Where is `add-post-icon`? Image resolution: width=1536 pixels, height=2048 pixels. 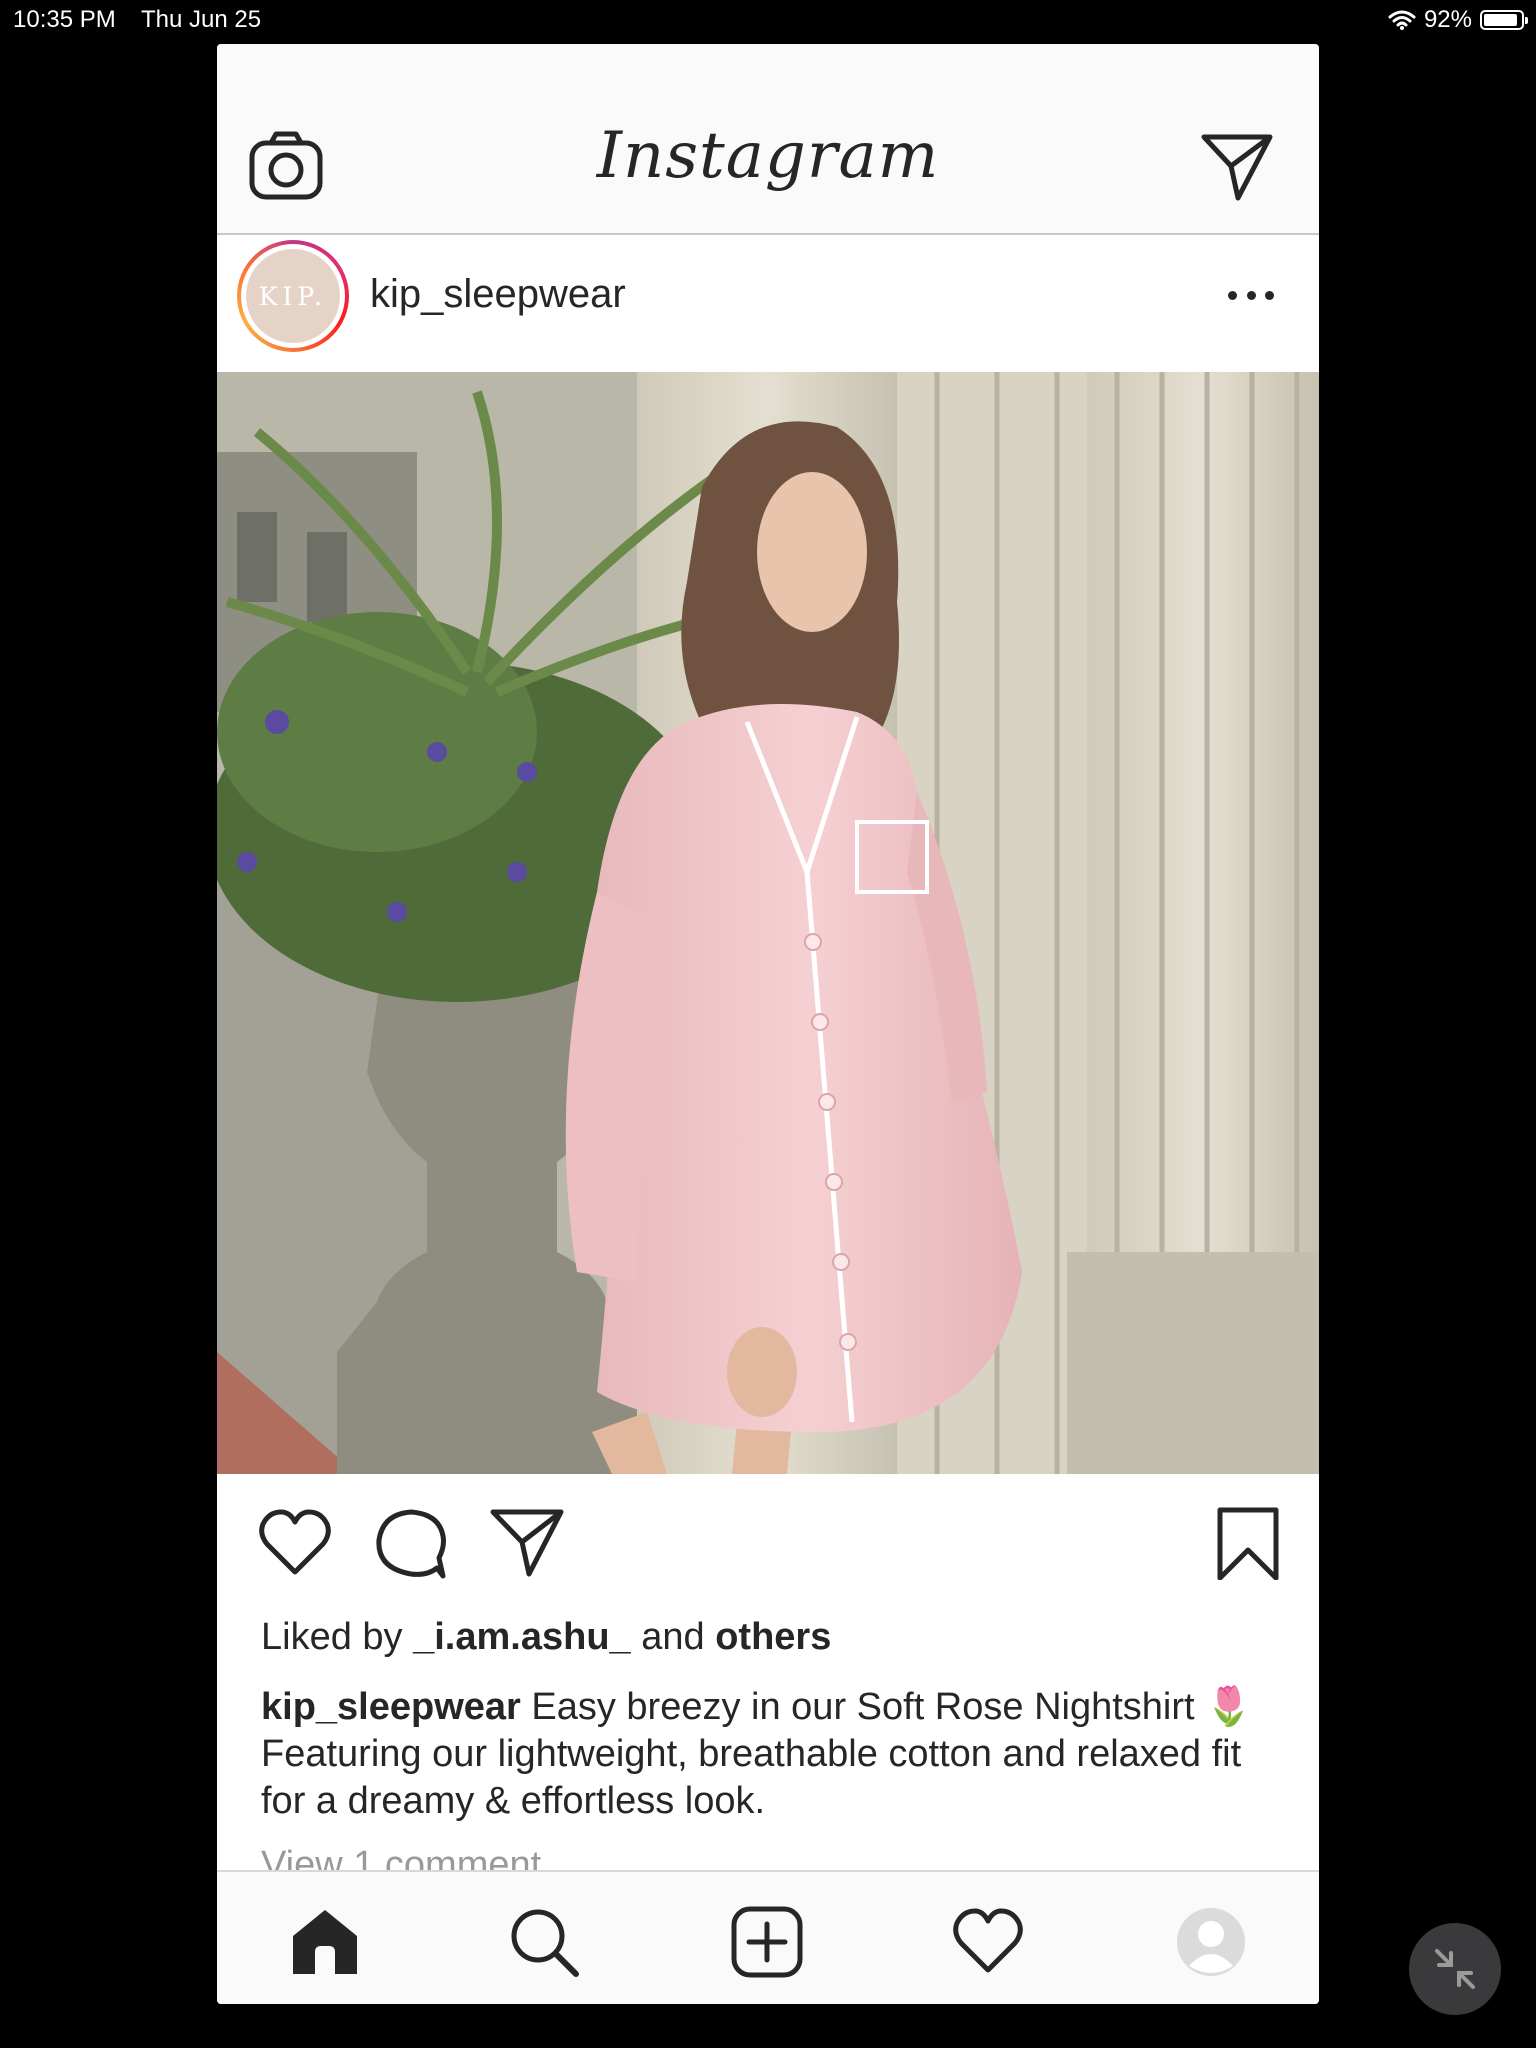 add-post-icon is located at coordinates (767, 1942).